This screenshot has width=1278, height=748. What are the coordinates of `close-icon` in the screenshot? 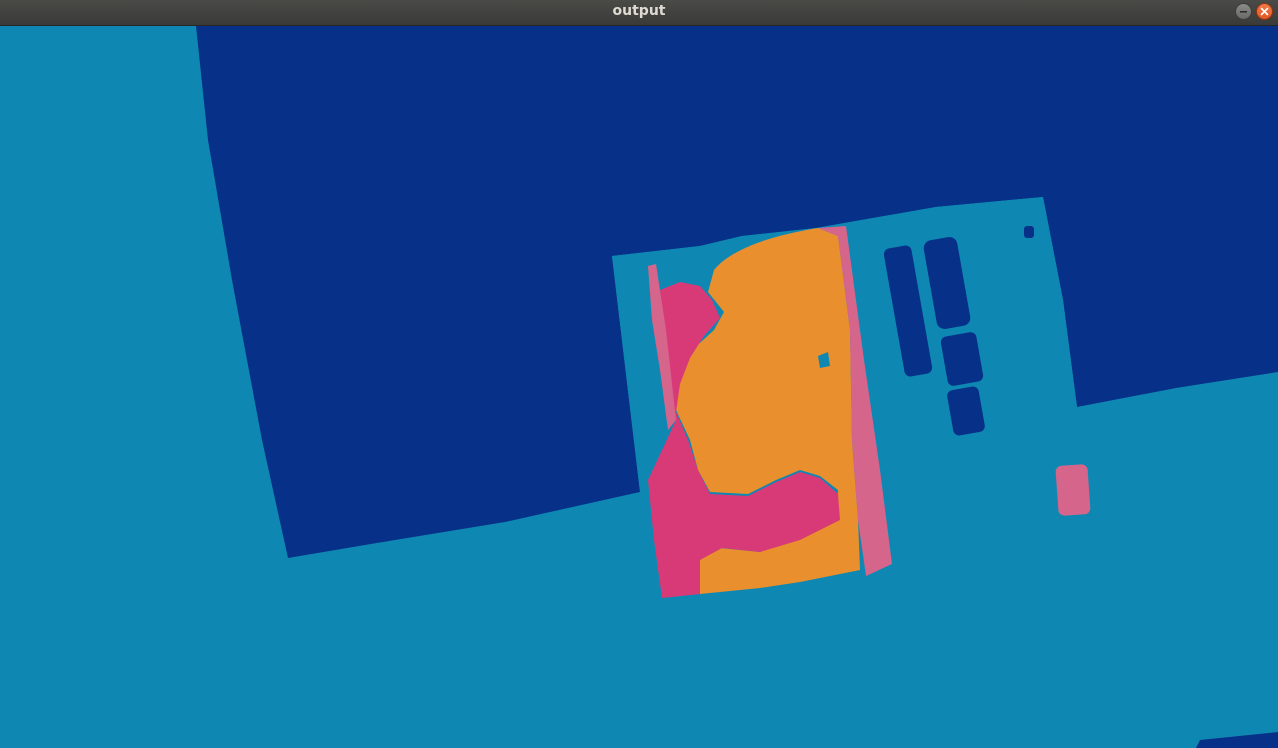 It's located at (1264, 11).